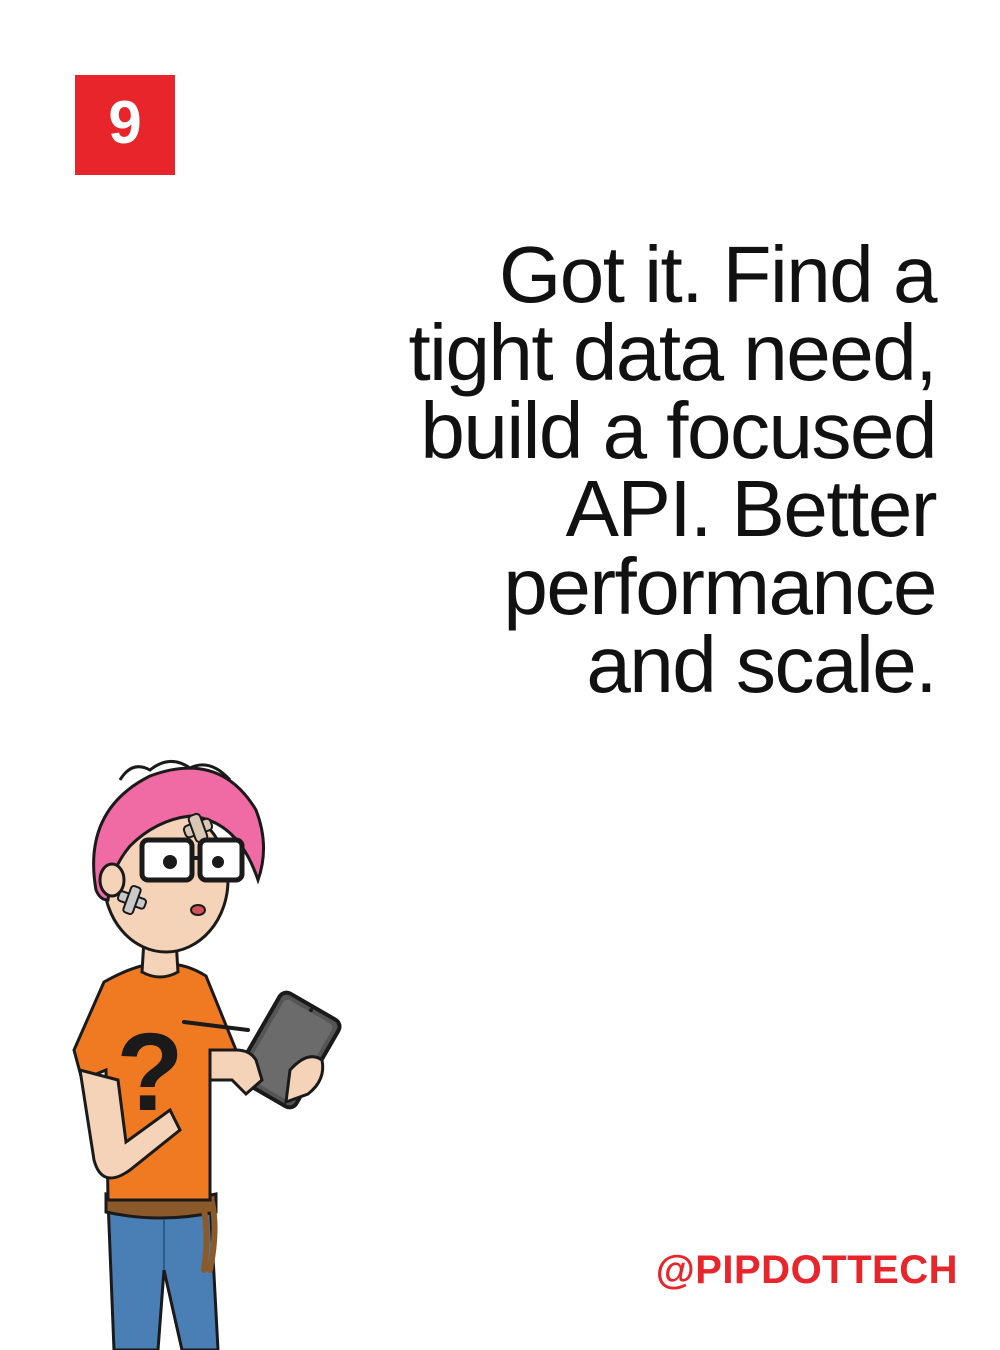 This screenshot has height=1350, width=1000. What do you see at coordinates (672, 352) in the screenshot?
I see `headline-line: tight data need,` at bounding box center [672, 352].